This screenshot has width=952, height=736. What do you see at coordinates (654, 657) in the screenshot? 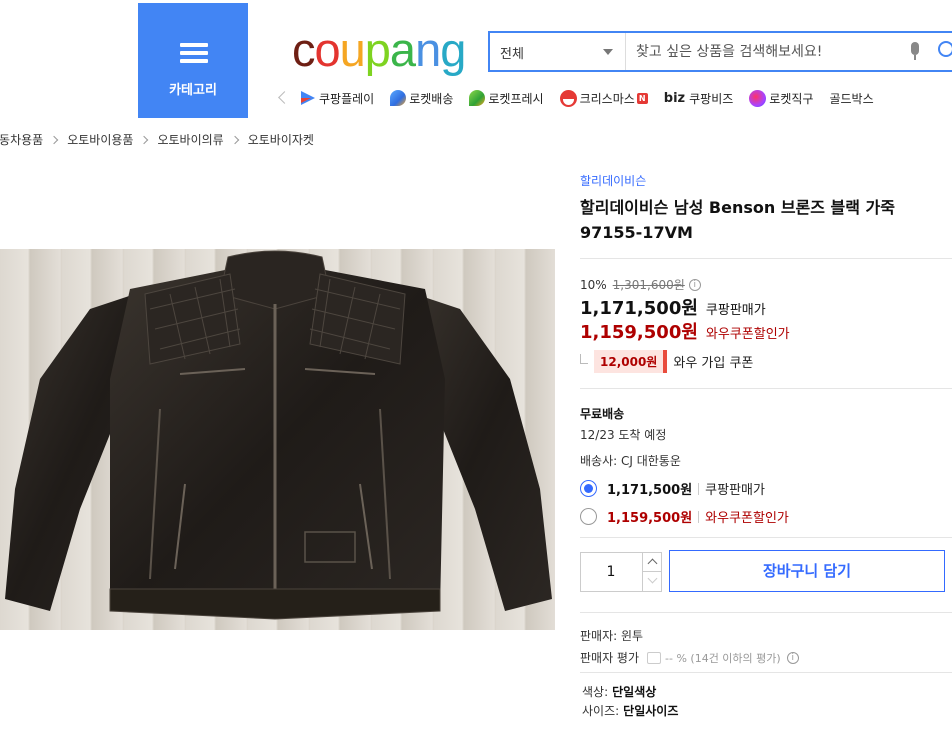
I see `thumbs-up-icon` at bounding box center [654, 657].